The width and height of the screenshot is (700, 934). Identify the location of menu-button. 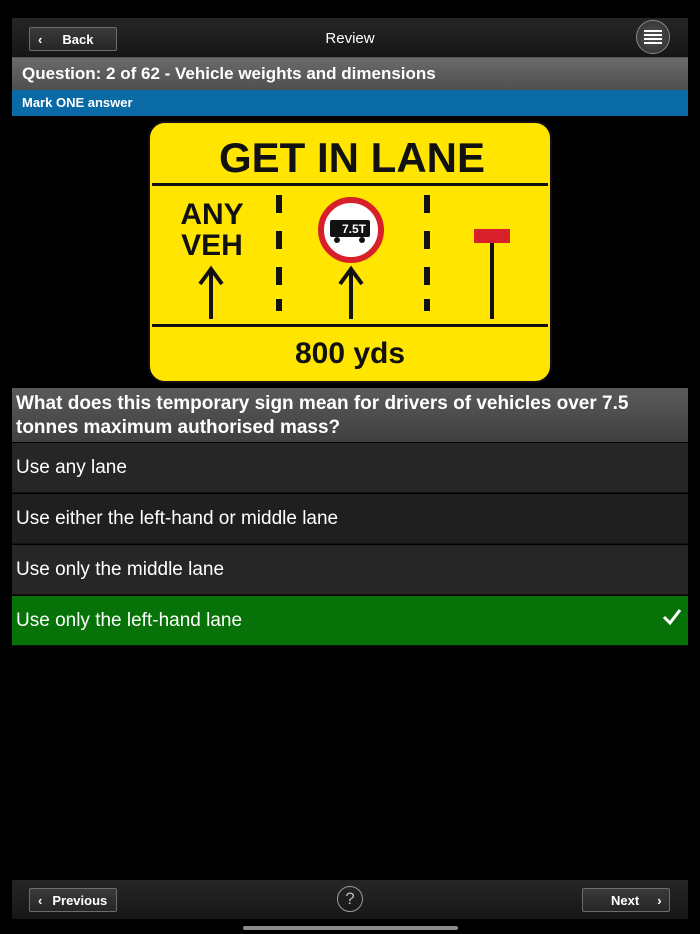
(653, 37).